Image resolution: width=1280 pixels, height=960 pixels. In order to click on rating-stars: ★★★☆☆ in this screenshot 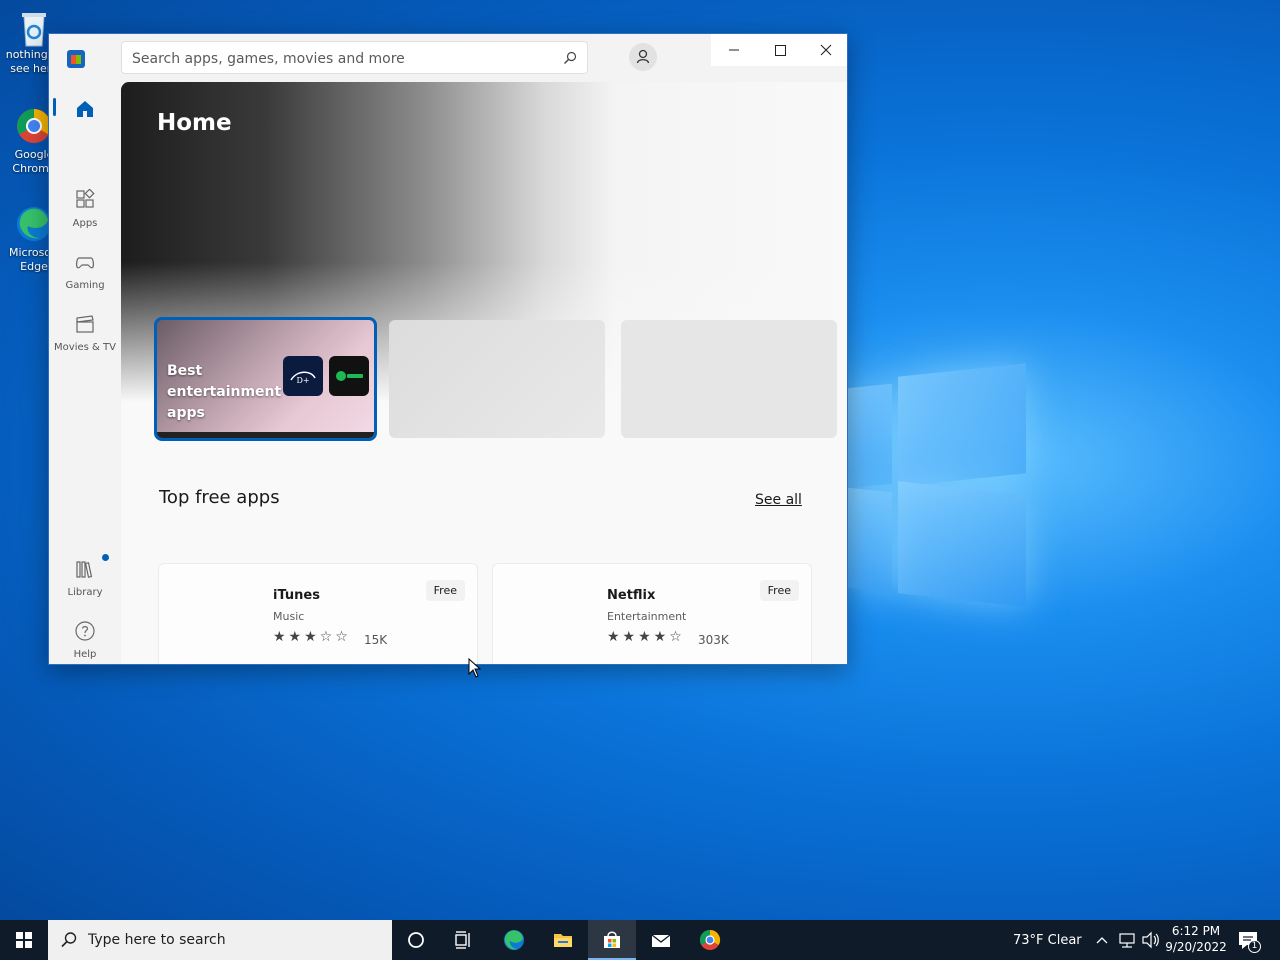, I will do `click(312, 637)`.